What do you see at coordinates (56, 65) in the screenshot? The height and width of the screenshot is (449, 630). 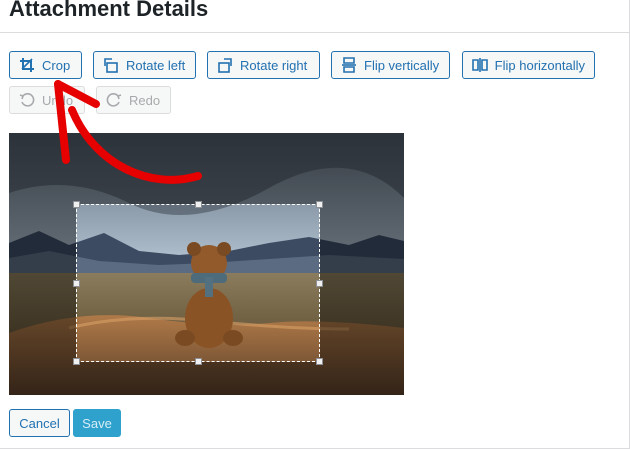 I see `crop-label: Crop` at bounding box center [56, 65].